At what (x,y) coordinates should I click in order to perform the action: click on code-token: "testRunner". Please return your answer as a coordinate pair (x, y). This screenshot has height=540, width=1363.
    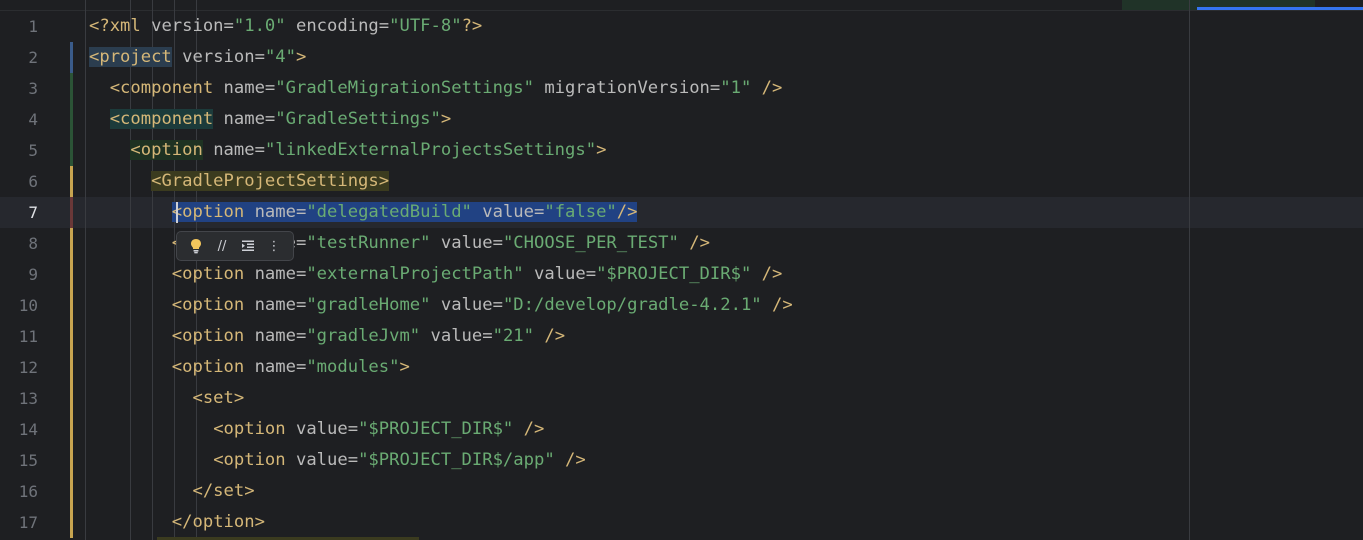
    Looking at the image, I should click on (368, 243).